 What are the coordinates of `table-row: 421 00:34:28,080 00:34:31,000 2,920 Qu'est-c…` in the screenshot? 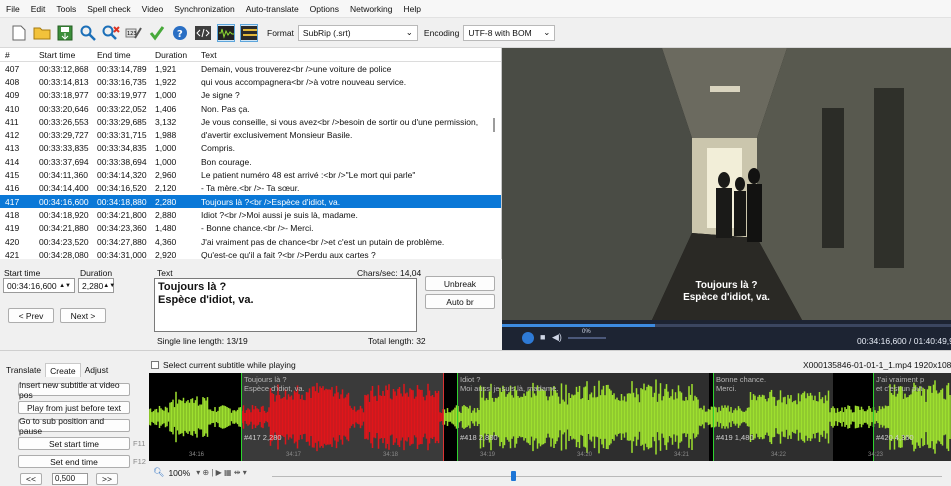 It's located at (250, 253).